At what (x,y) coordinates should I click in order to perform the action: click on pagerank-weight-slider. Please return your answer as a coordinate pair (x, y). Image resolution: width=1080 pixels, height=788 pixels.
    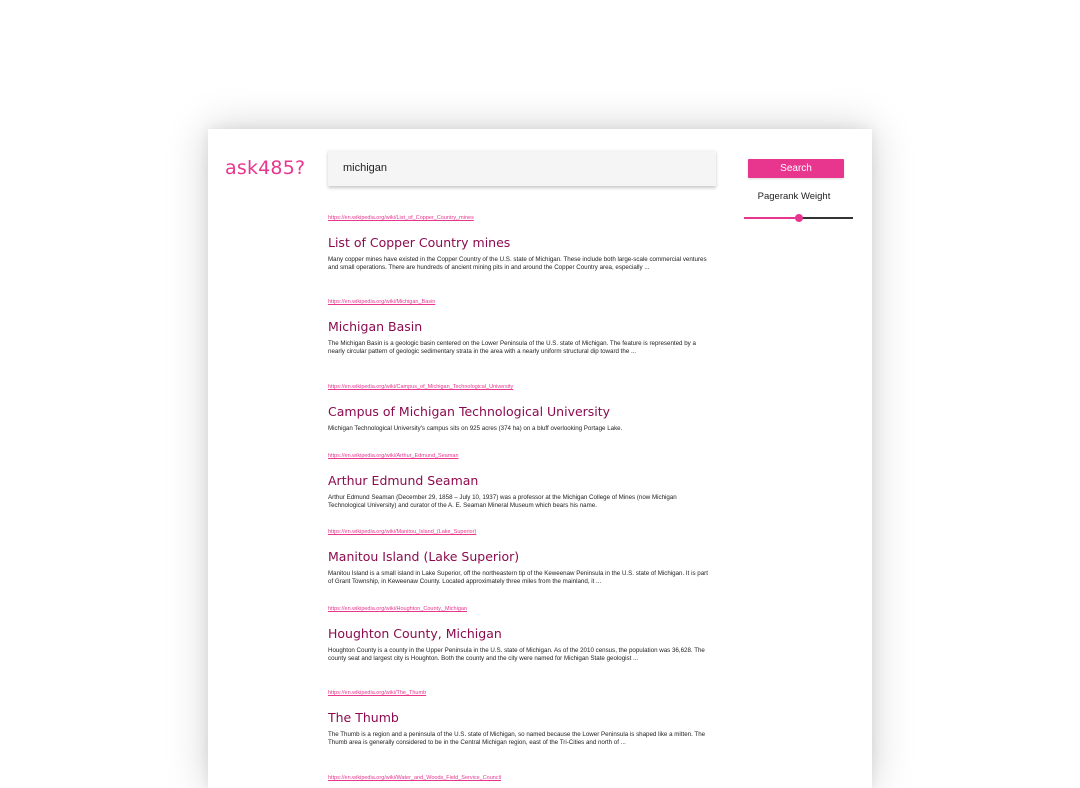
    Looking at the image, I should click on (798, 218).